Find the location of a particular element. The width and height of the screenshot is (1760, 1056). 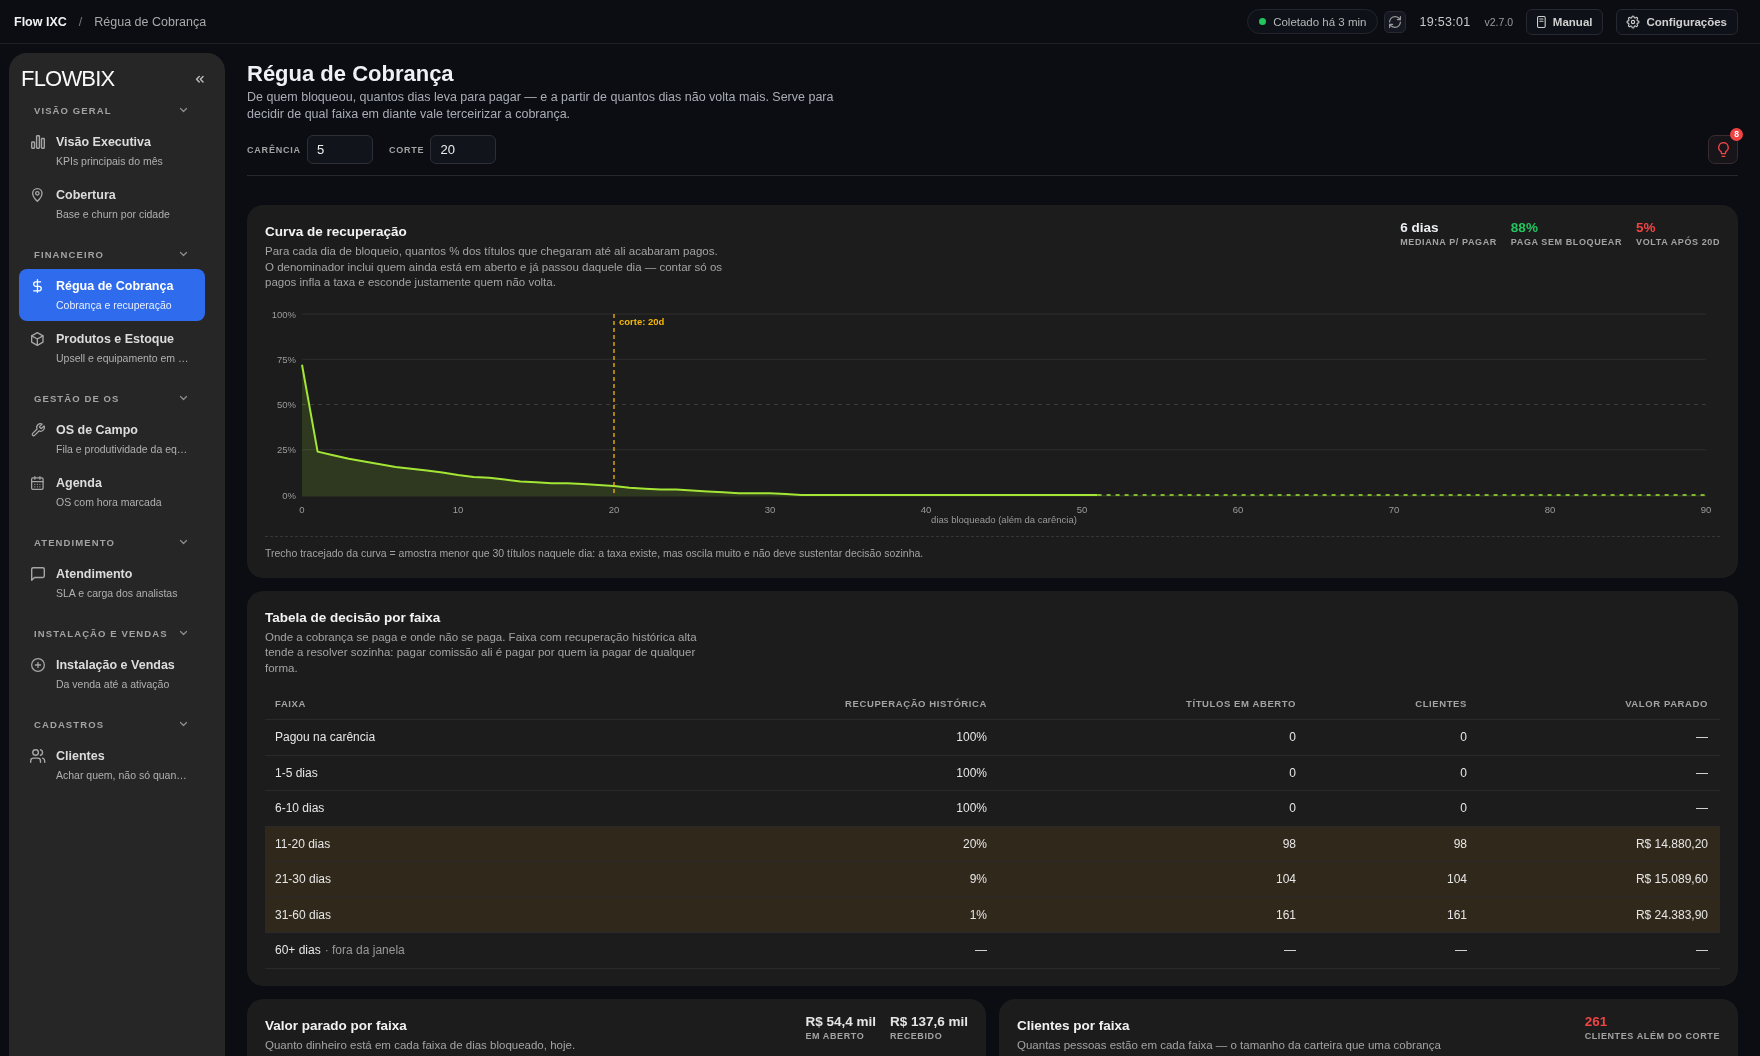

stat-label: PAGA SEM BLOQUEAR is located at coordinates (1566, 242).